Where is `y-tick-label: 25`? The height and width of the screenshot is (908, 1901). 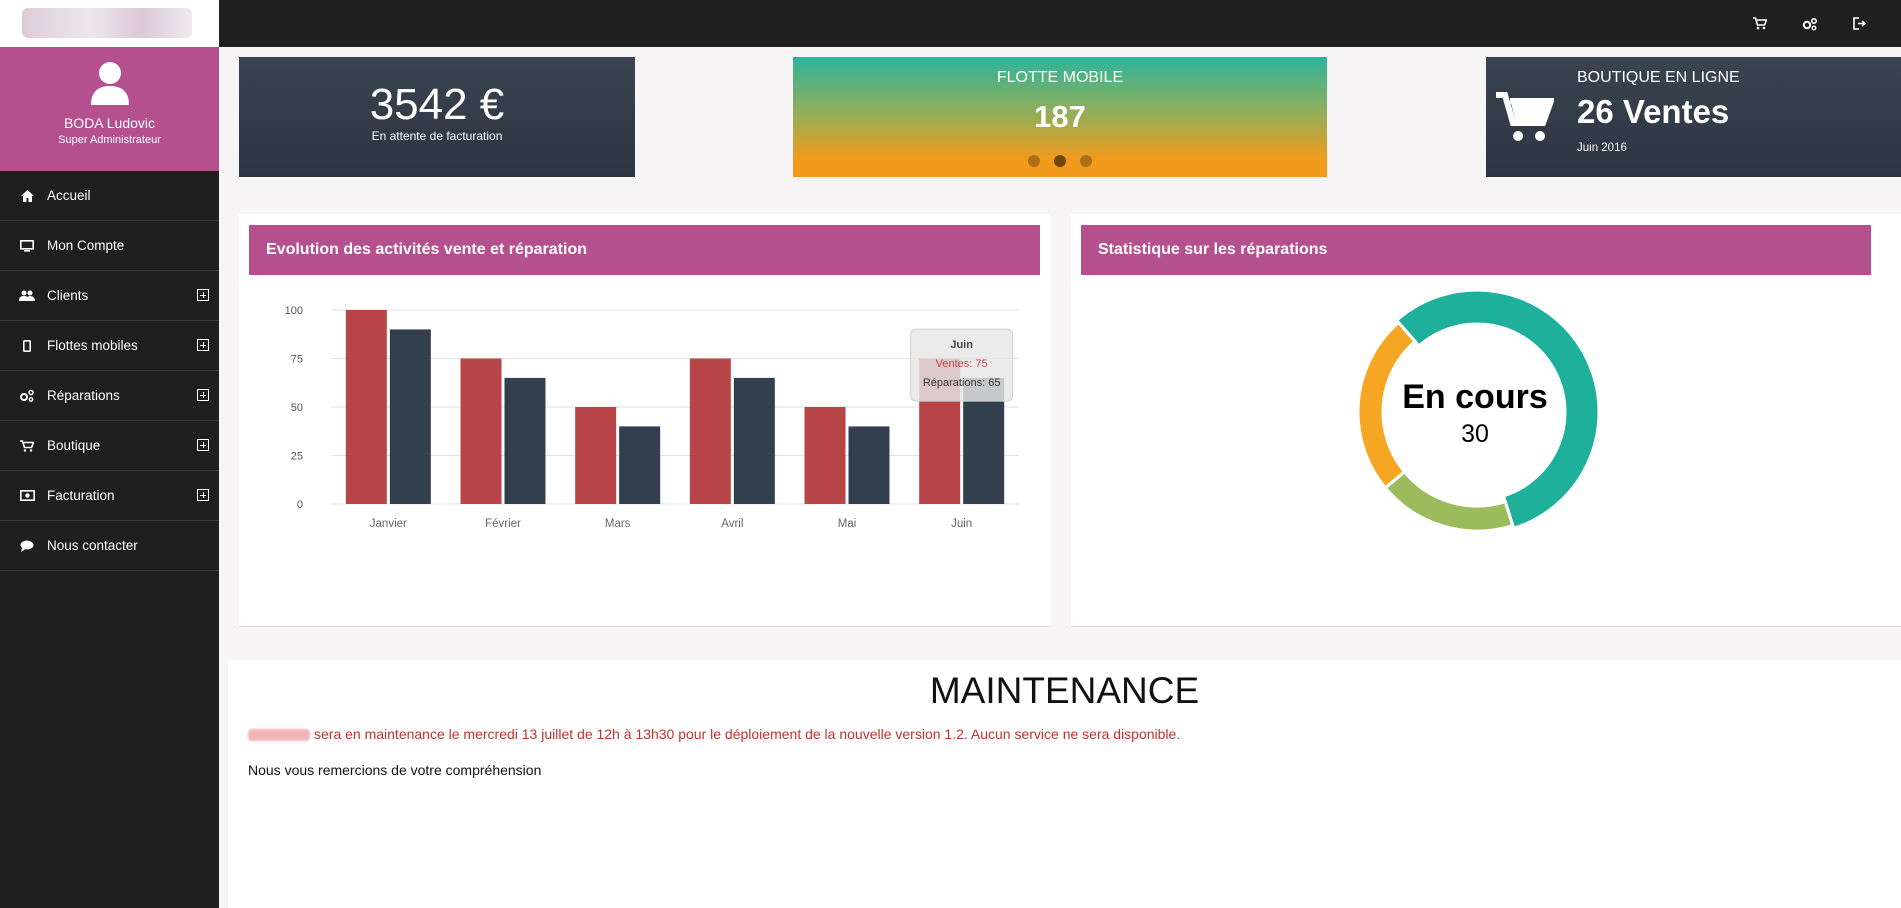 y-tick-label: 25 is located at coordinates (297, 457).